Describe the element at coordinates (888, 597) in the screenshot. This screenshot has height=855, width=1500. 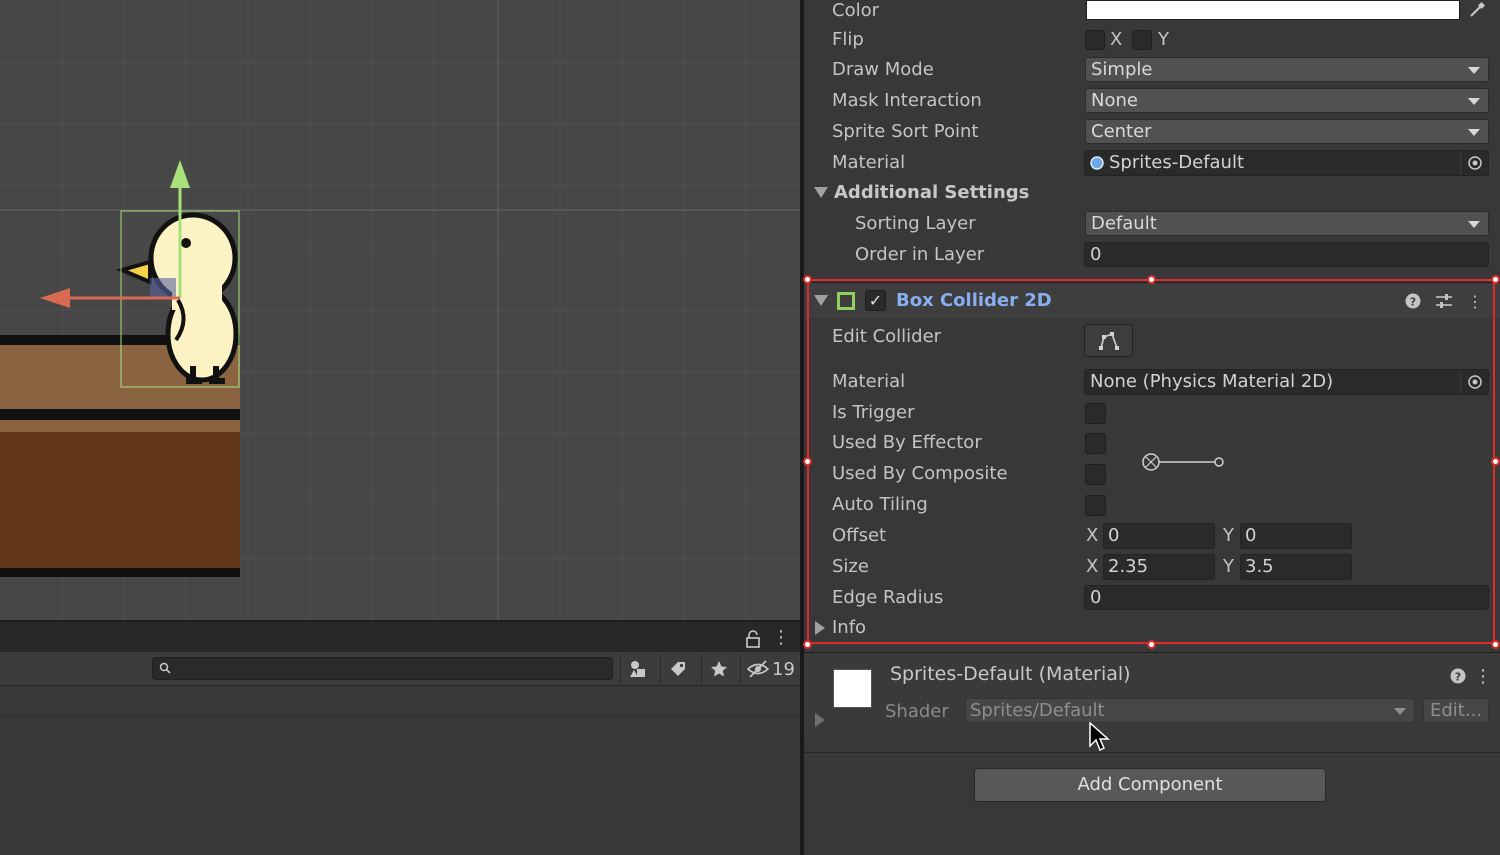
I see `edge-radius-label: Edge Radius` at that location.